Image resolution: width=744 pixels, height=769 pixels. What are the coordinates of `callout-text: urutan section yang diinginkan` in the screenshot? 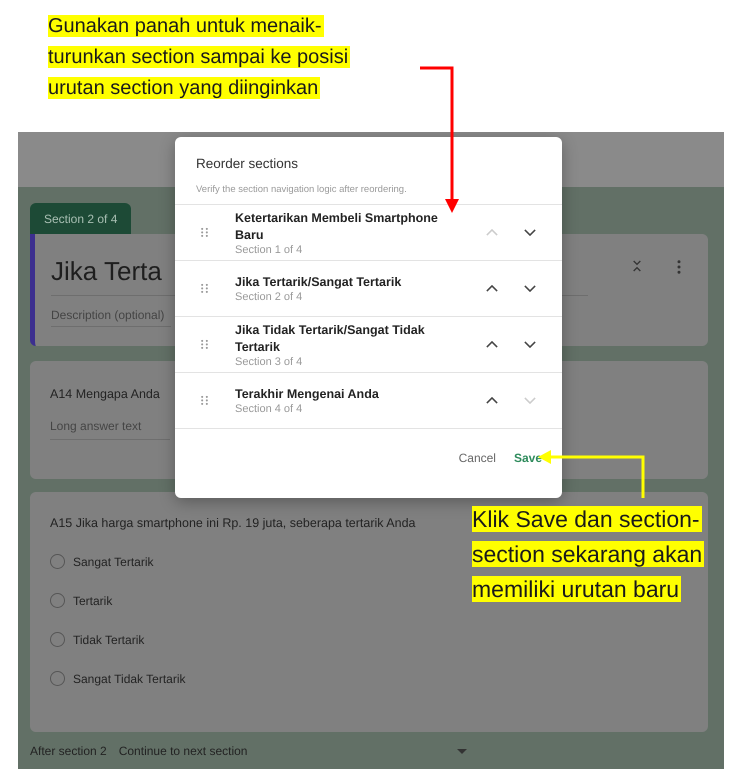 It's located at (184, 88).